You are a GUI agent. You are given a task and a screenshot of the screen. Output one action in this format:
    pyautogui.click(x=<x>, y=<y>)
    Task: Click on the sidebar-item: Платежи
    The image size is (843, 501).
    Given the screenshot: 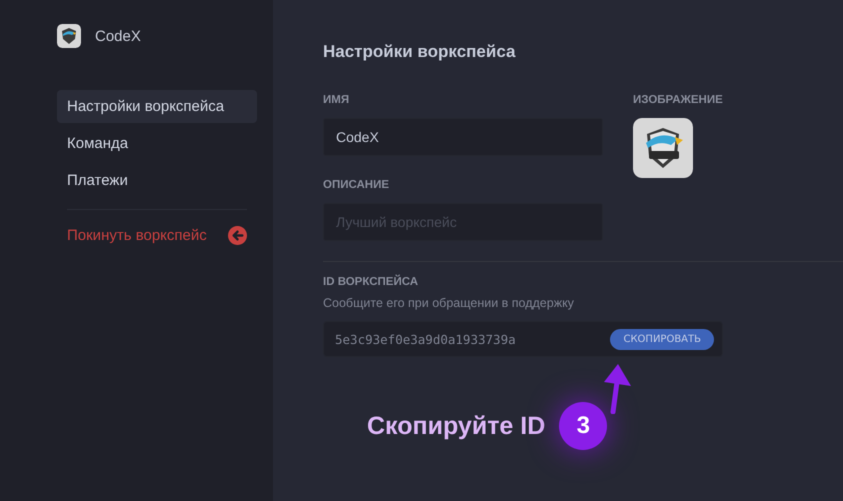 What is the action you would take?
    pyautogui.click(x=157, y=180)
    